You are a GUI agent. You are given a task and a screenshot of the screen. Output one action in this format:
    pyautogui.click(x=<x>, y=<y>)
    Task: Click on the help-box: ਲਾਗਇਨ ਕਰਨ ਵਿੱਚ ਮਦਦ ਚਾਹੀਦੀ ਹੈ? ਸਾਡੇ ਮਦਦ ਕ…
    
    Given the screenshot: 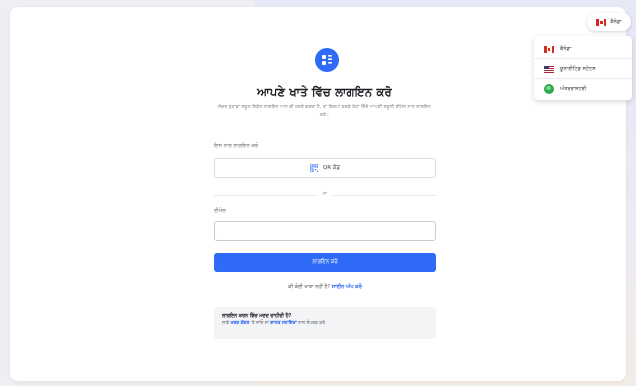 What is the action you would take?
    pyautogui.click(x=325, y=323)
    